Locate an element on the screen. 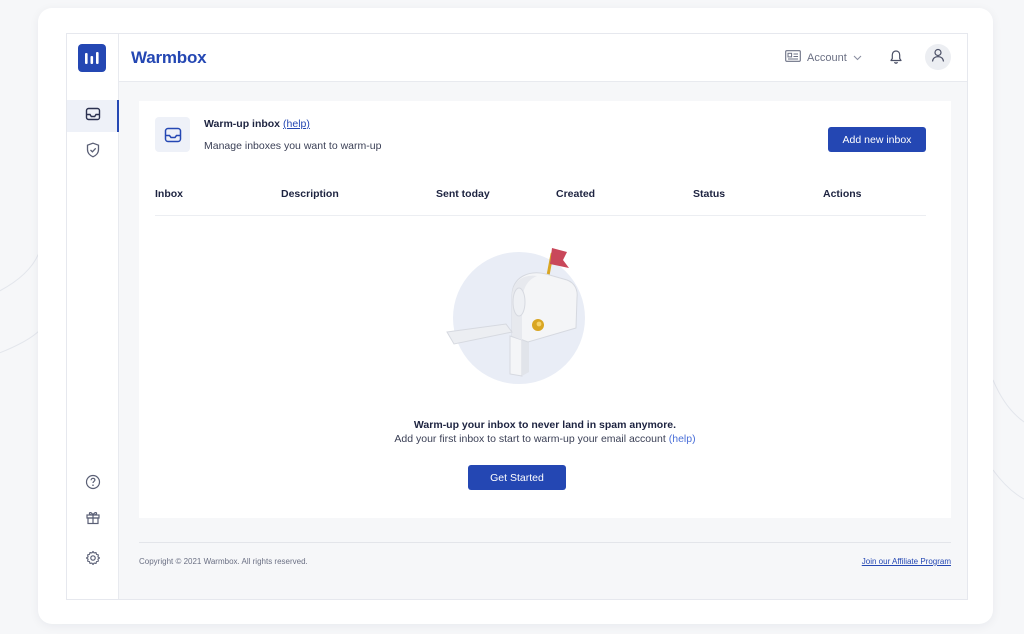 Image resolution: width=1024 pixels, height=634 pixels. column-header-created: Created is located at coordinates (576, 194).